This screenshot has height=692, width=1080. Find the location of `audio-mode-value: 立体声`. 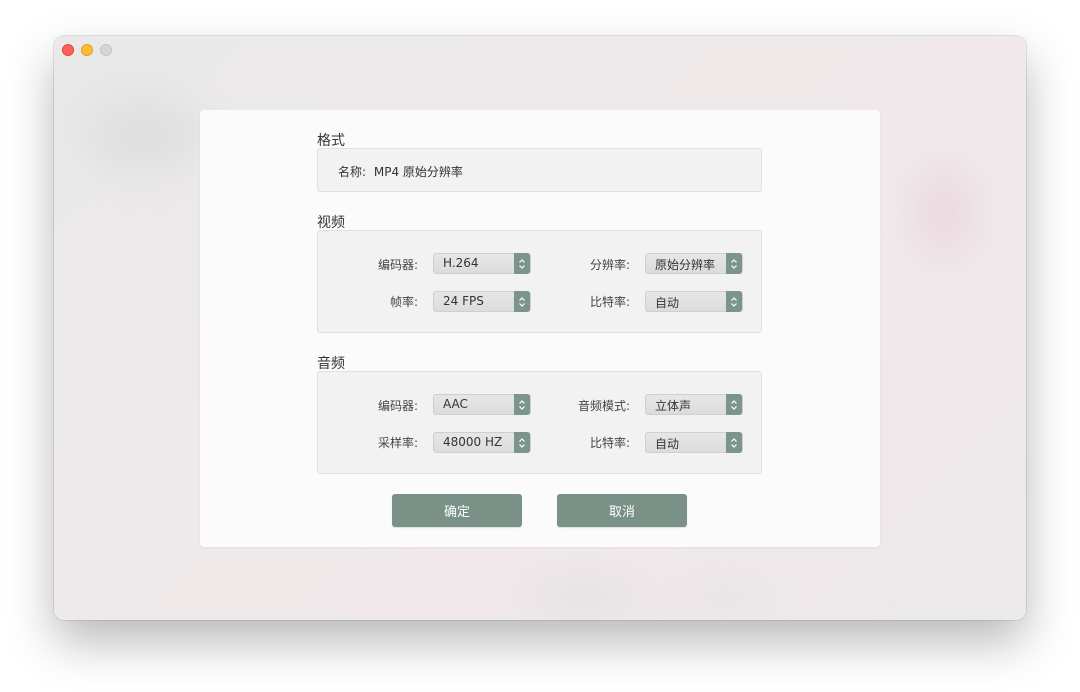

audio-mode-value: 立体声 is located at coordinates (673, 406).